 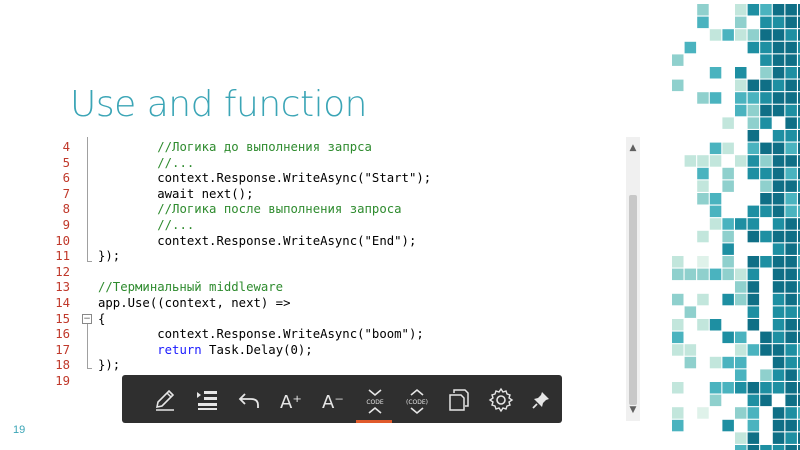 I want to click on pin-button, so click(x=540, y=399).